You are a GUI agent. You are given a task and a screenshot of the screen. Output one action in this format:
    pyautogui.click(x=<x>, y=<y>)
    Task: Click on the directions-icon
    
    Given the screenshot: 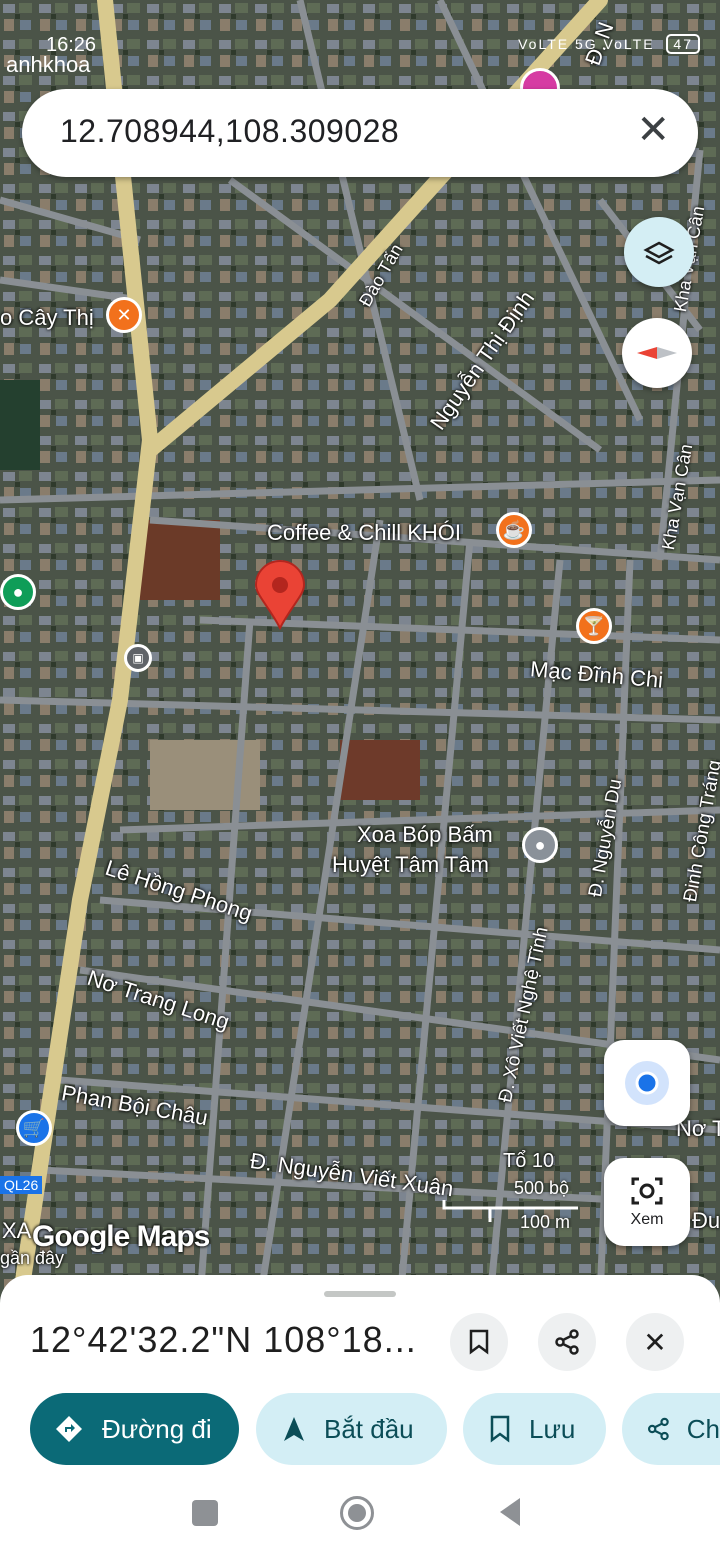 What is the action you would take?
    pyautogui.click(x=69, y=1429)
    